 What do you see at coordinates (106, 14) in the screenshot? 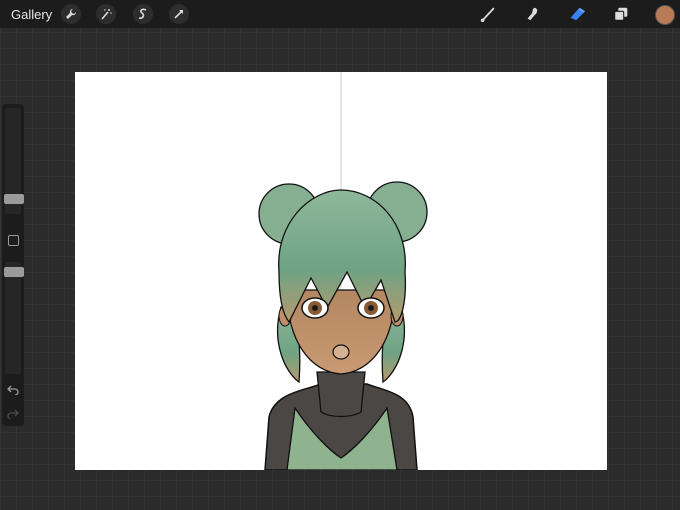
I see `magic-wand-icon` at bounding box center [106, 14].